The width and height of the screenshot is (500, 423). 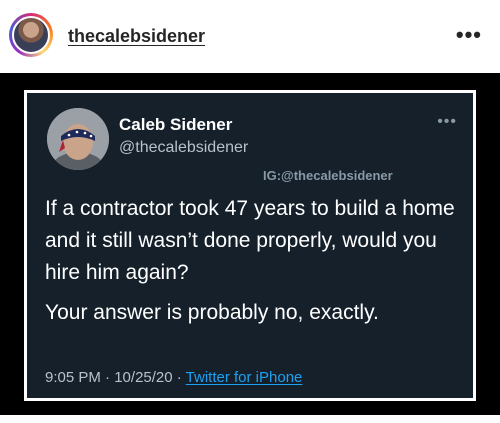 What do you see at coordinates (176, 124) in the screenshot?
I see `tweet-display-name: Caleb Sidener` at bounding box center [176, 124].